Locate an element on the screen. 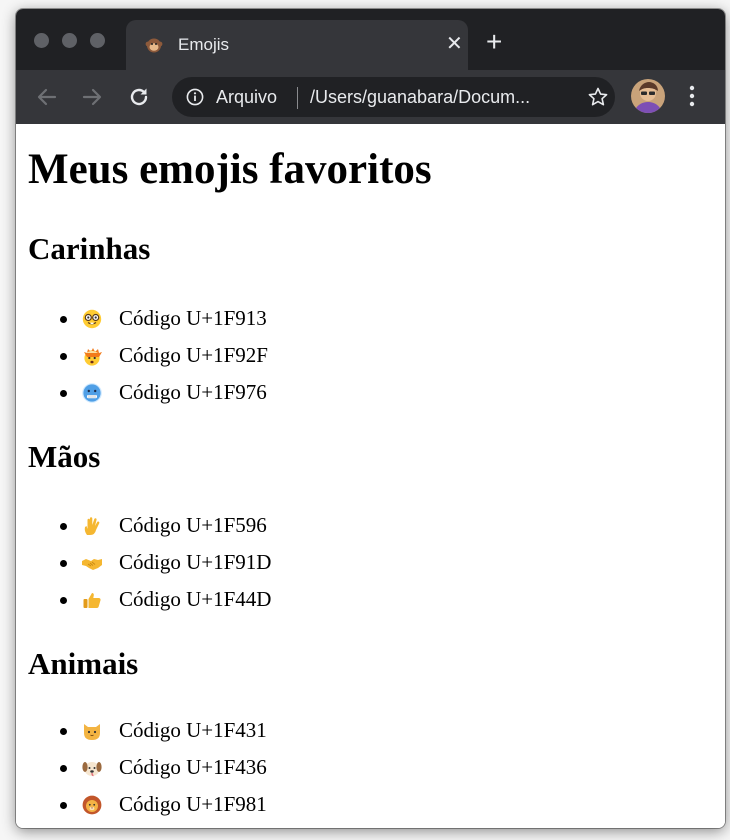 The image size is (730, 840). maximize-window-button is located at coordinates (97, 40).